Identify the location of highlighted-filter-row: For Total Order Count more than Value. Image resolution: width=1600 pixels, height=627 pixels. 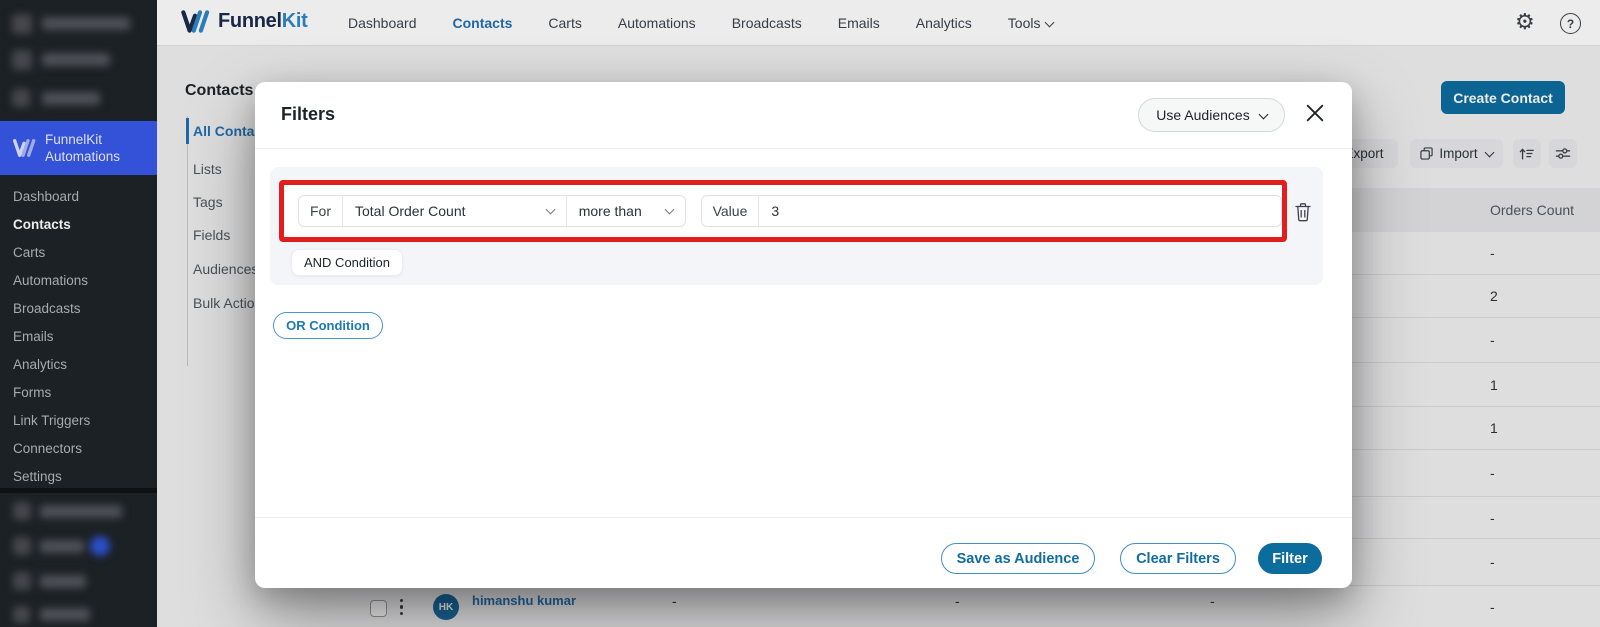
(783, 211).